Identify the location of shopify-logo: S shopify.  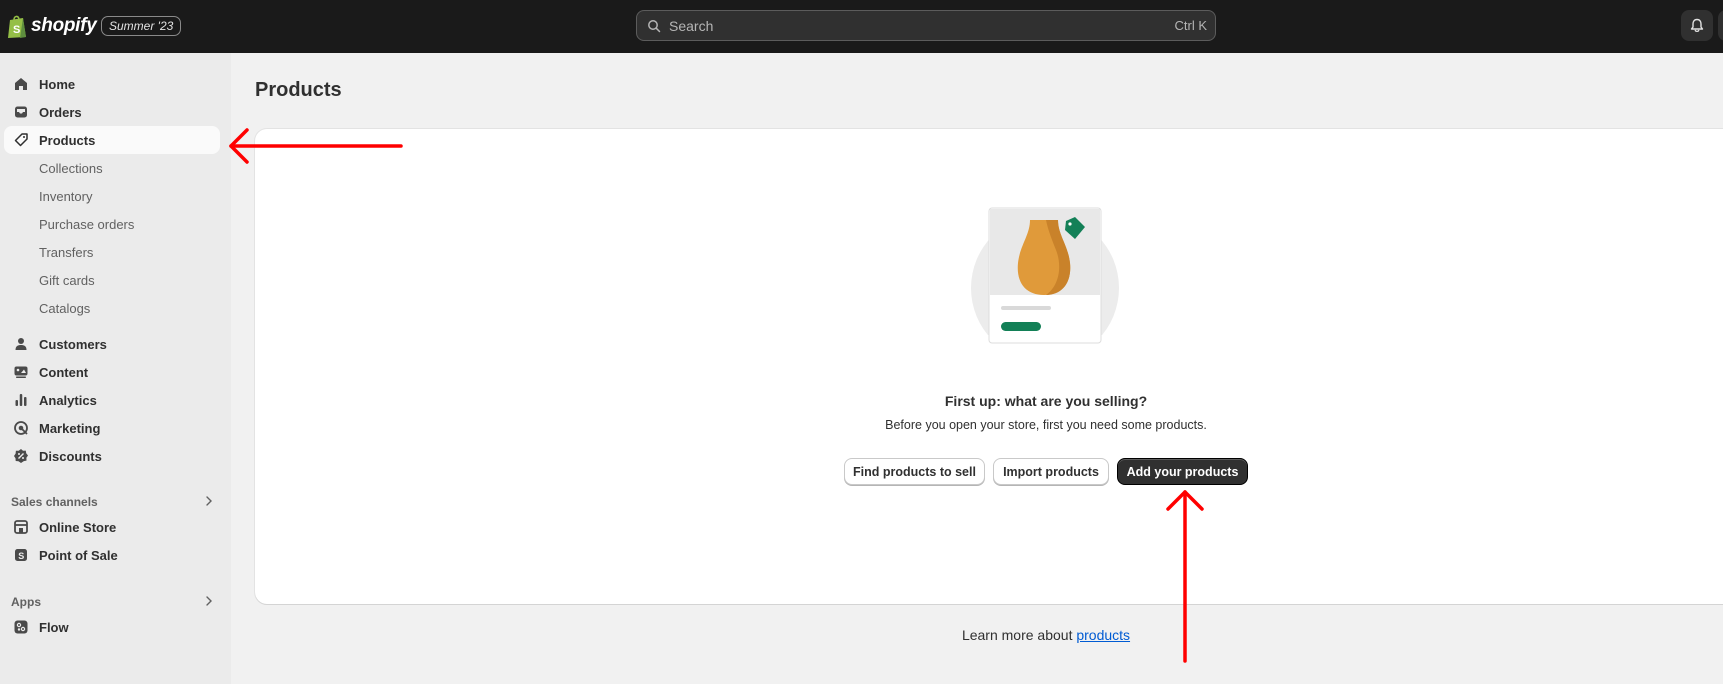
(52, 26).